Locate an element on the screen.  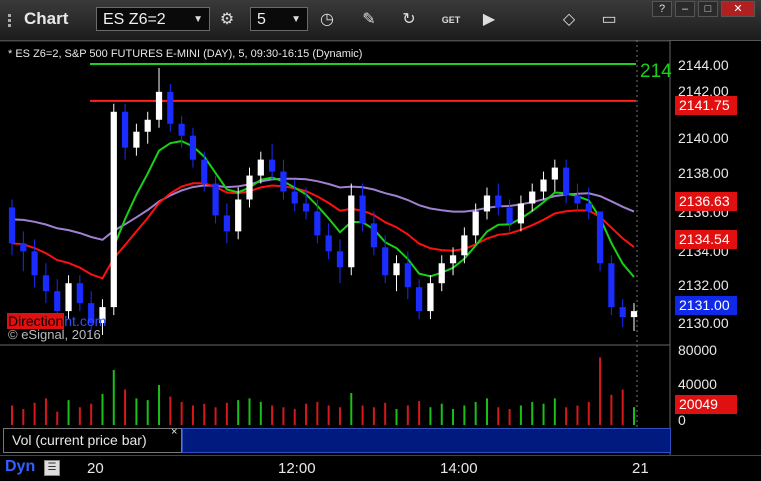
help-button: ? is located at coordinates (662, 9).